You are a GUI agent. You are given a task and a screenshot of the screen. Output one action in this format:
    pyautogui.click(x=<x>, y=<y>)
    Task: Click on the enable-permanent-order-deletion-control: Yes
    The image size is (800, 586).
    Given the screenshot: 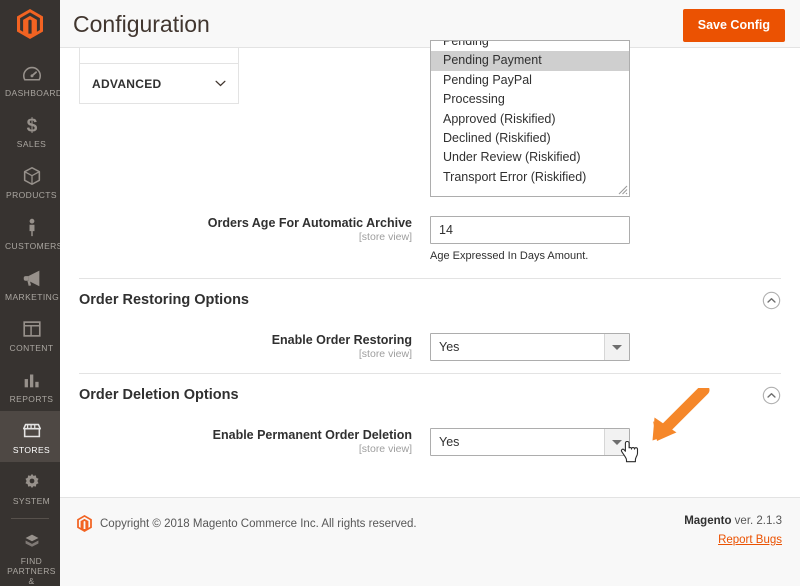 What is the action you would take?
    pyautogui.click(x=530, y=442)
    